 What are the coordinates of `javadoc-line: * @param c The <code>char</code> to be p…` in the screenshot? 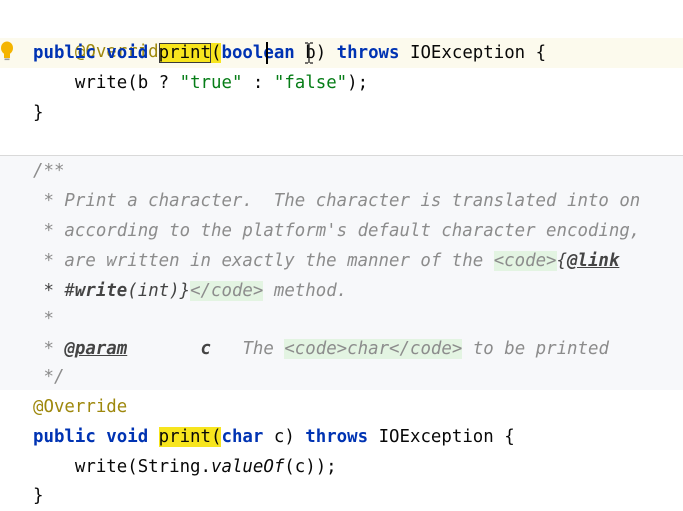 It's located at (321, 349).